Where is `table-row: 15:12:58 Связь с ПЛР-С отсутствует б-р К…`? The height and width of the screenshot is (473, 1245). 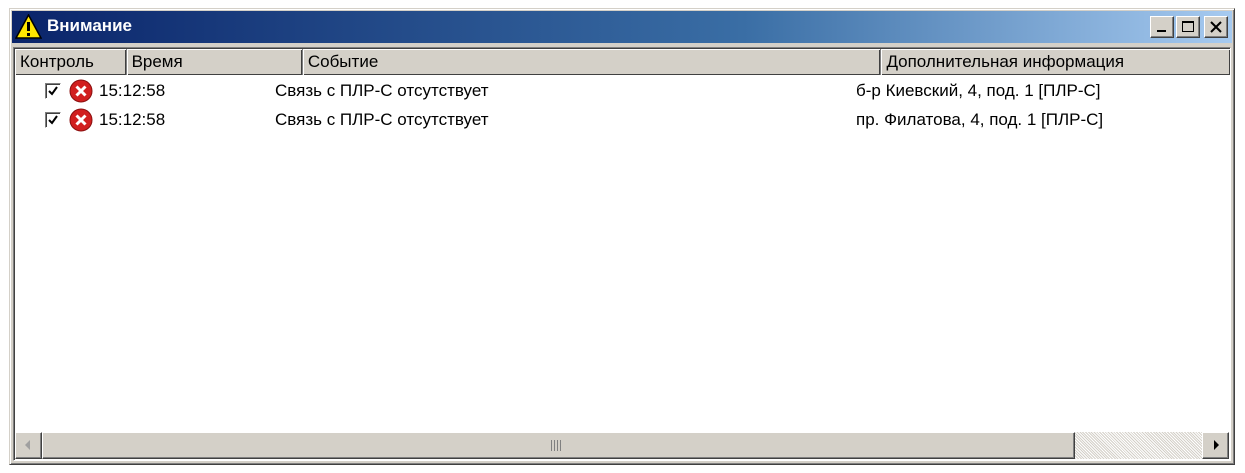 table-row: 15:12:58 Связь с ПЛР-С отсутствует б-р К… is located at coordinates (622, 90).